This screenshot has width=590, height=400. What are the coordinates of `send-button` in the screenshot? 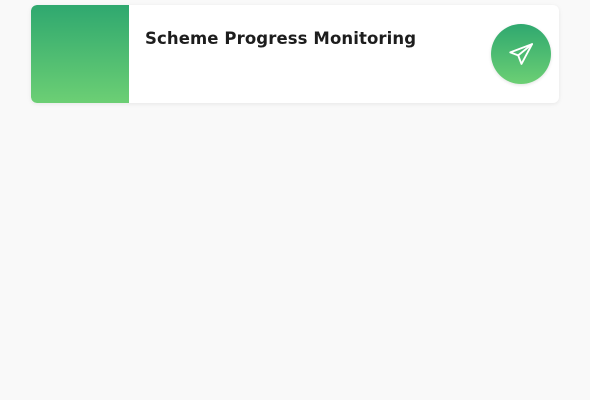 It's located at (521, 54).